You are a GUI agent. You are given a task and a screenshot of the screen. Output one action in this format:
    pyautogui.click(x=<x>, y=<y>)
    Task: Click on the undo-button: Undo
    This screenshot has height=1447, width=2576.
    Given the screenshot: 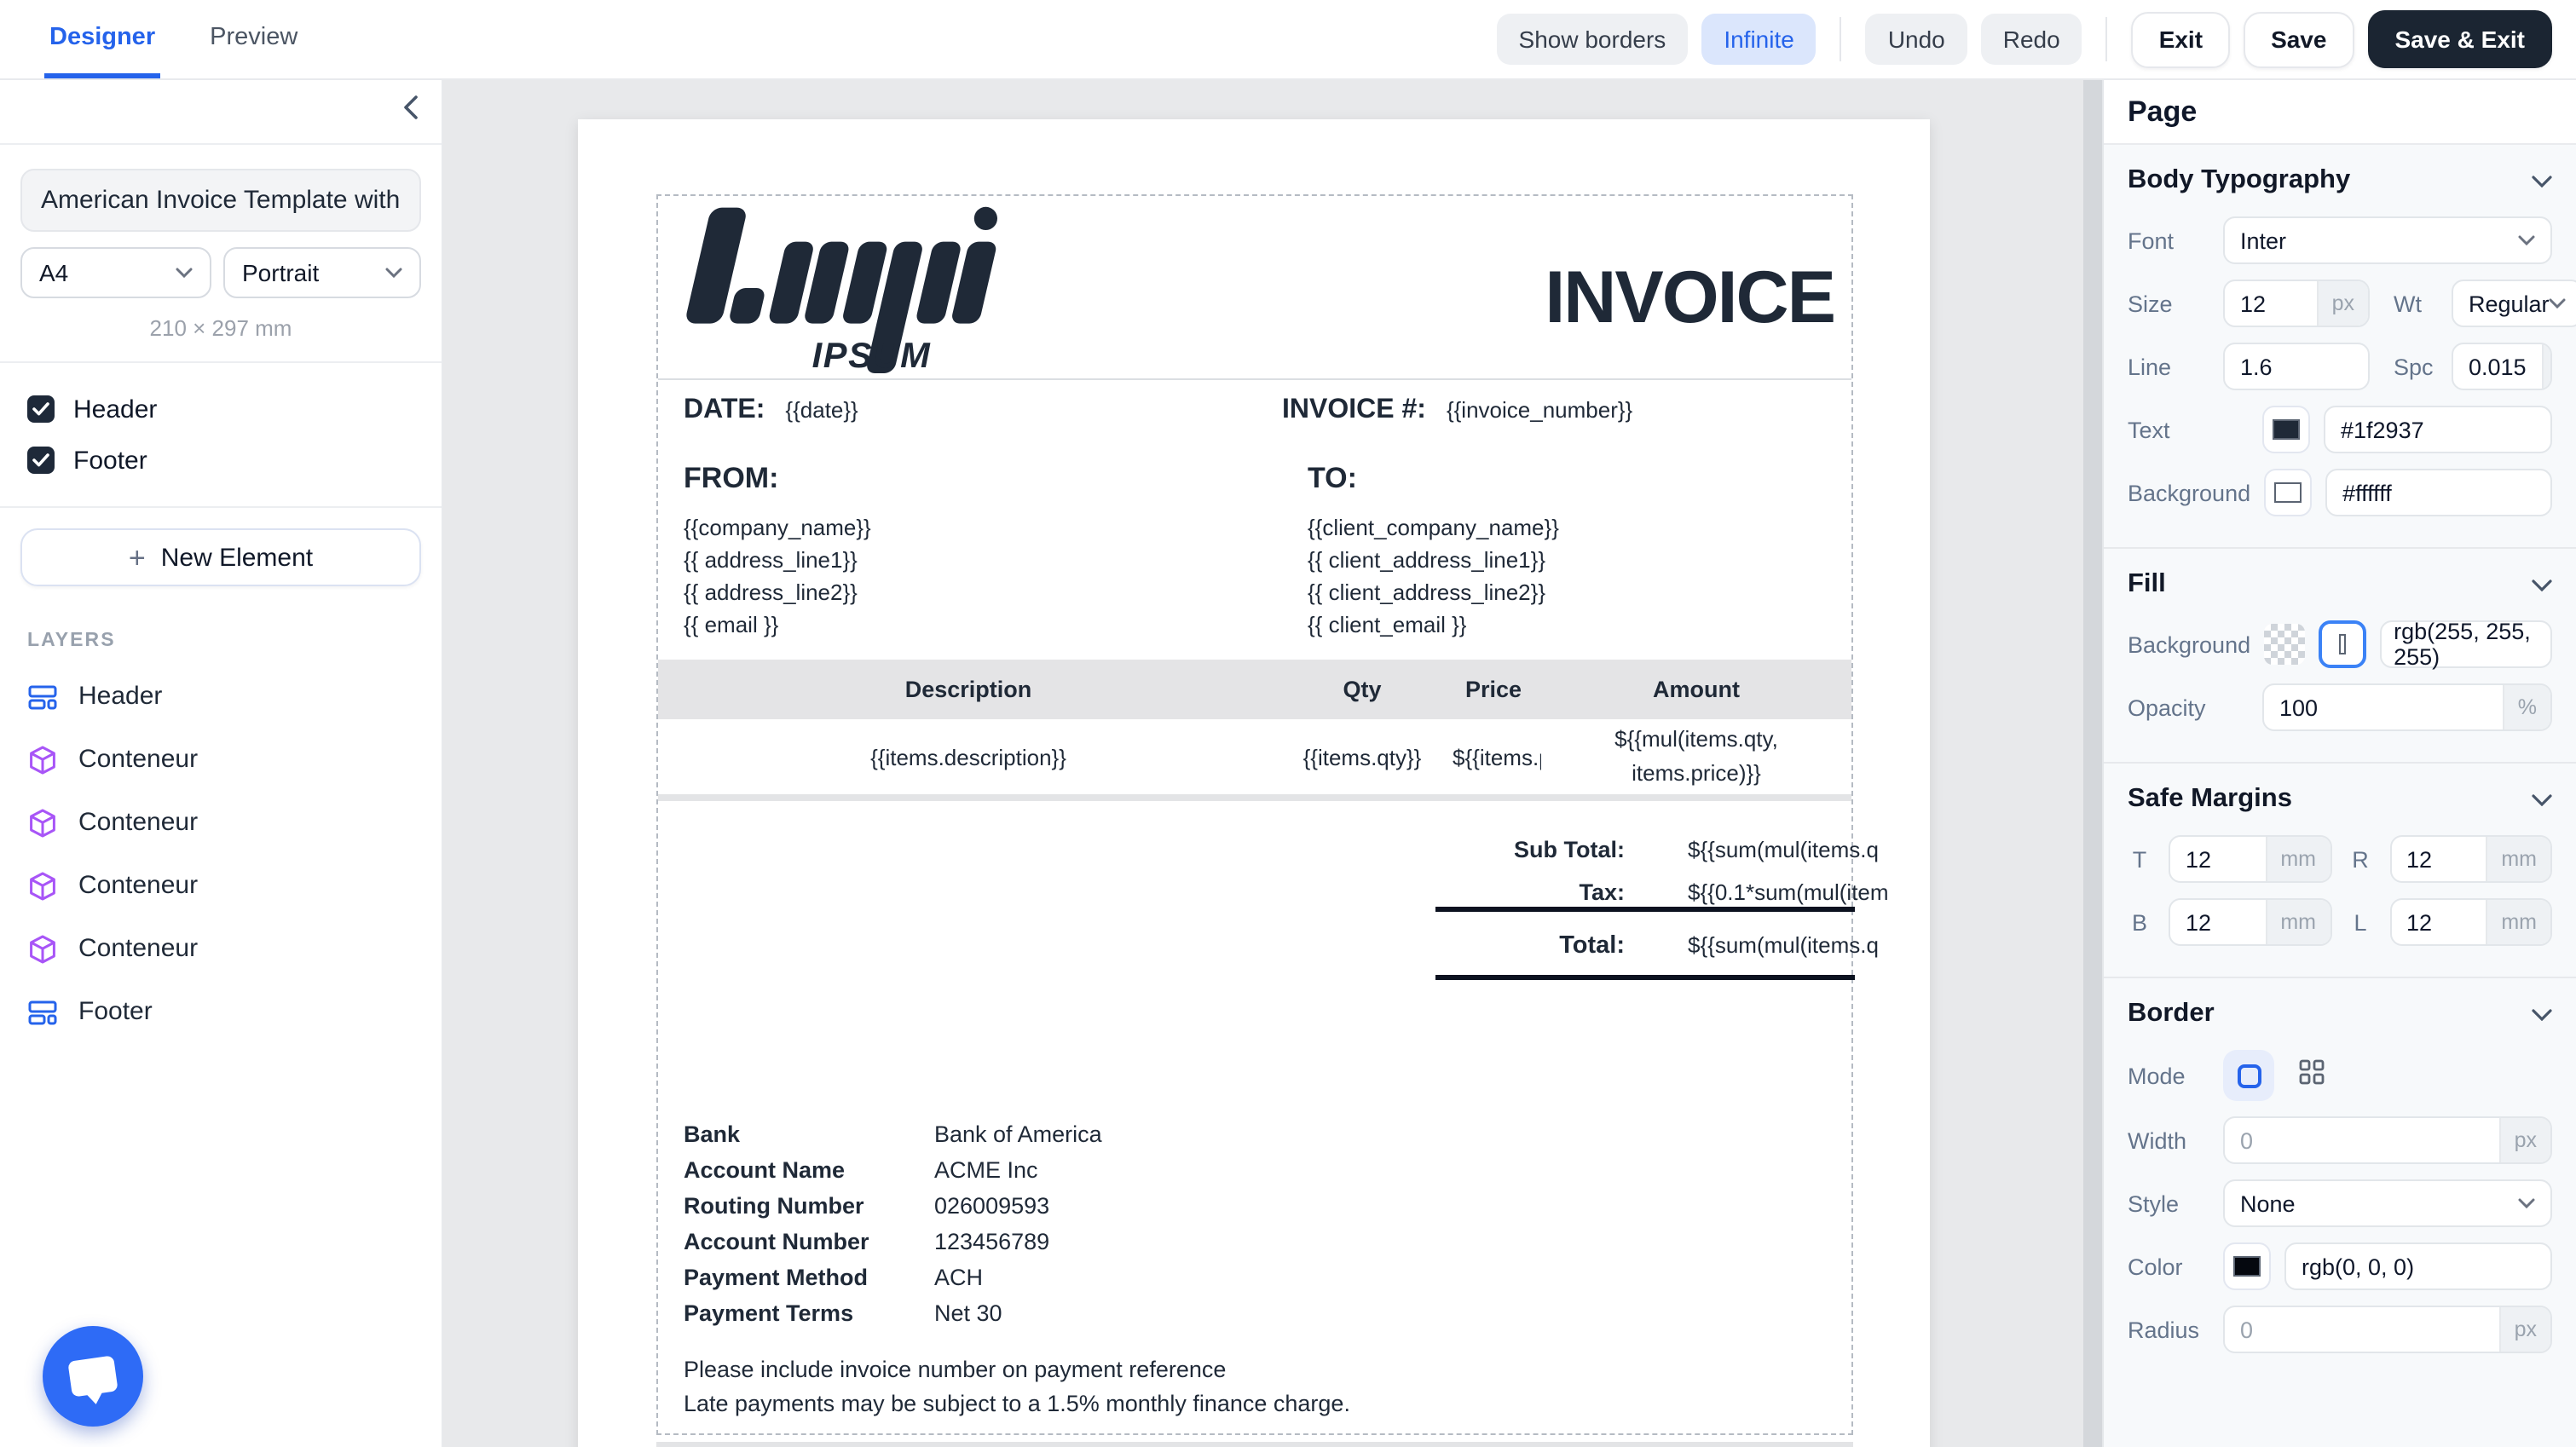 What is the action you would take?
    pyautogui.click(x=1916, y=39)
    